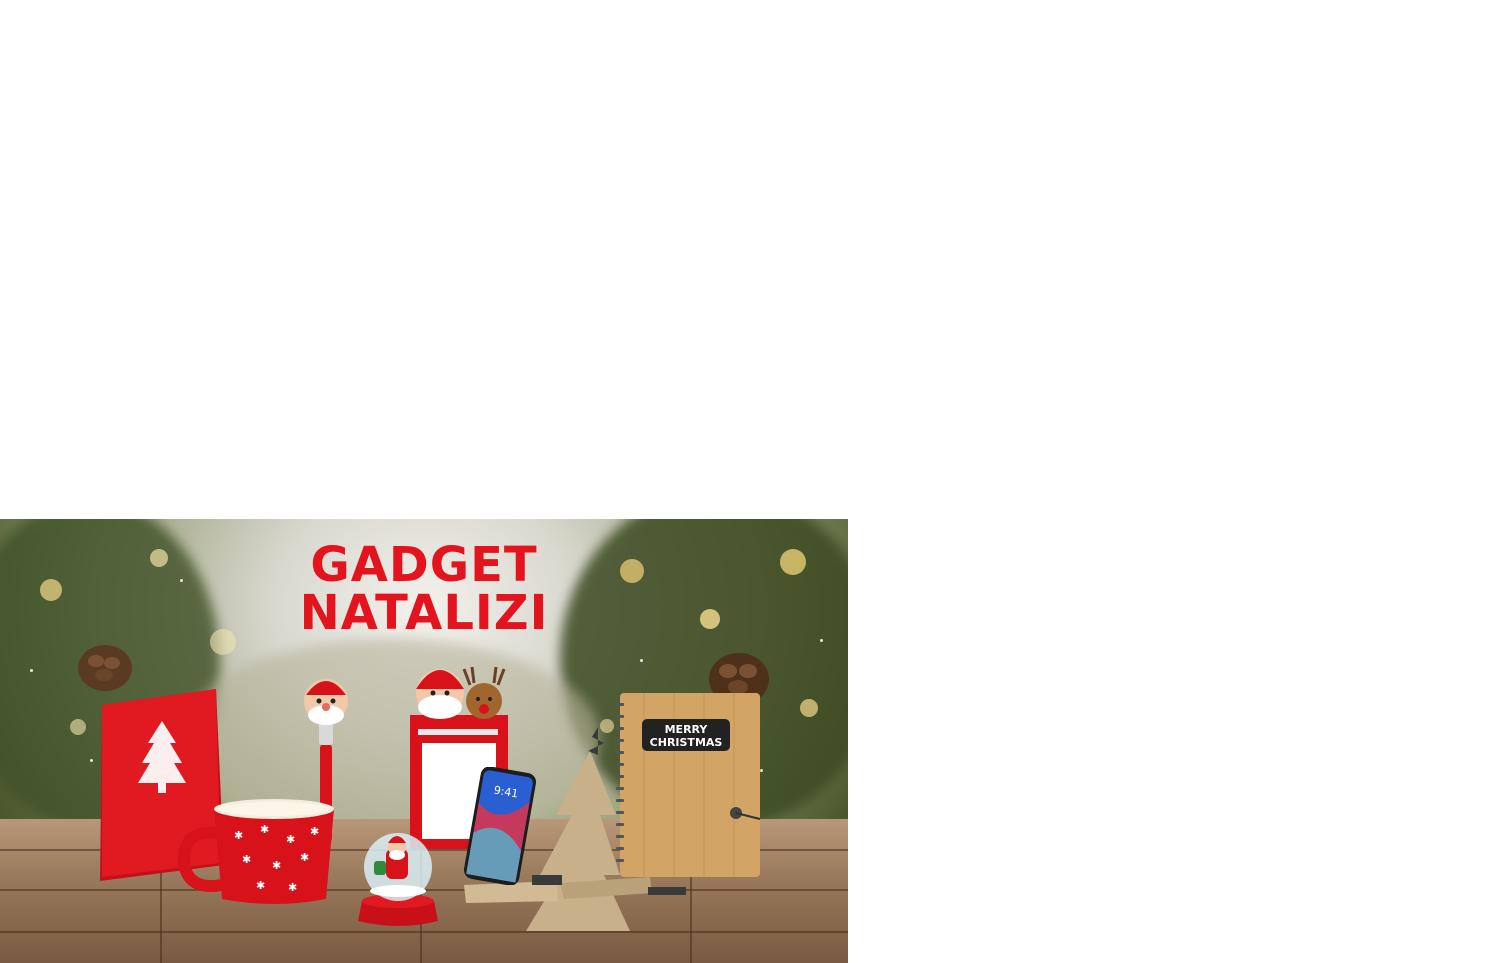  What do you see at coordinates (424, 932) in the screenshot?
I see `plank-seam` at bounding box center [424, 932].